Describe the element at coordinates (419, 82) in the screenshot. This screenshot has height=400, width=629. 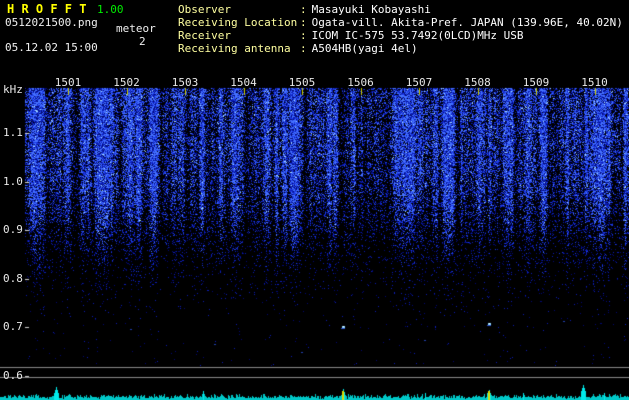
I see `x-tick-label: 1507` at that location.